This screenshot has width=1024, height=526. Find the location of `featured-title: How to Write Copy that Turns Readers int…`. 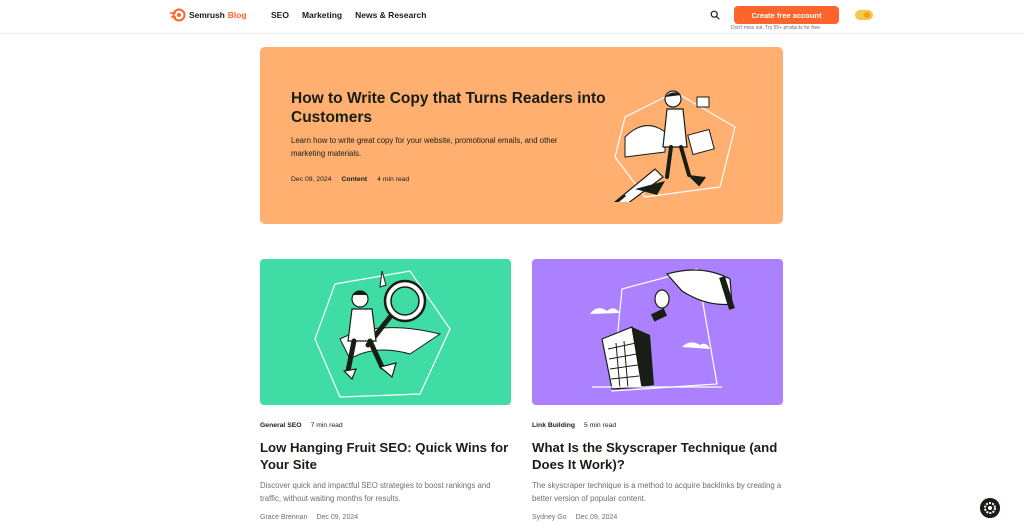

featured-title: How to Write Copy that Turns Readers int… is located at coordinates (451, 108).